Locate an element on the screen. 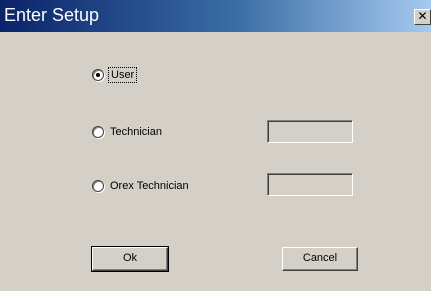  ok-button: Ok is located at coordinates (130, 259).